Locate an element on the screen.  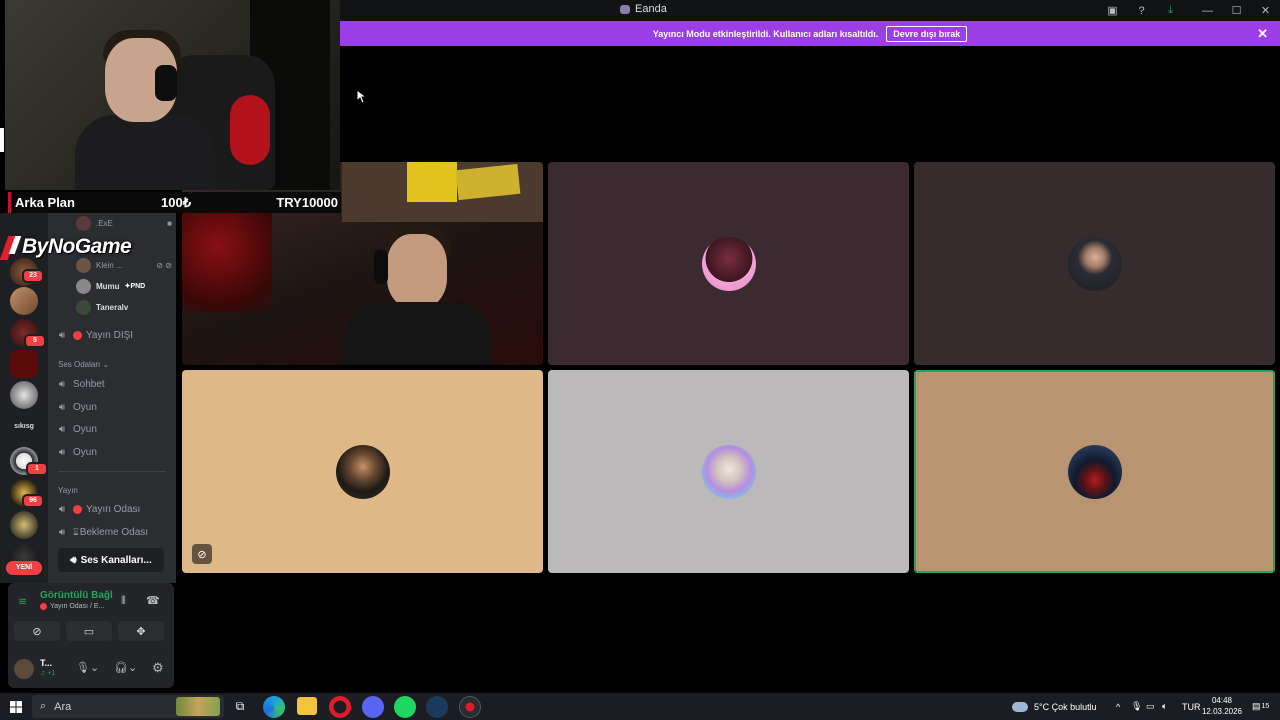
mute-icon: ⊘ ⊘ is located at coordinates (164, 265).